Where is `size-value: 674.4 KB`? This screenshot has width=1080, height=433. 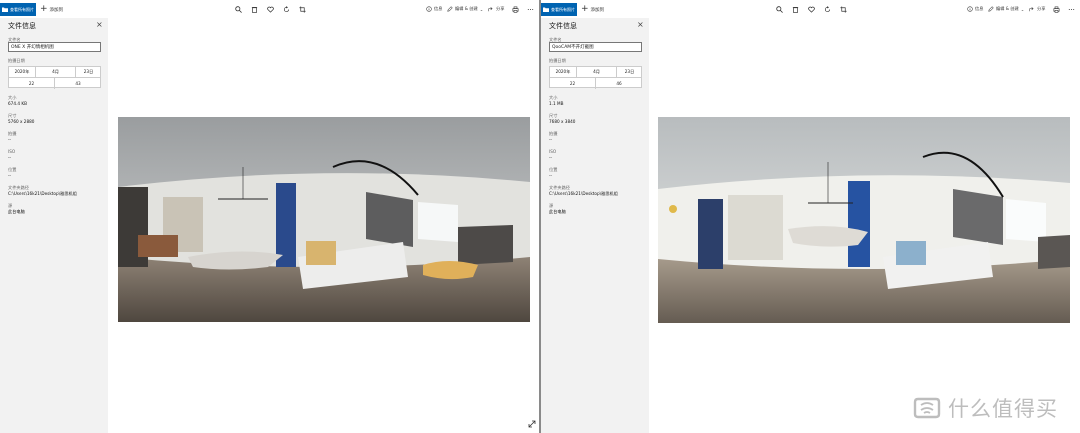
size-value: 674.4 KB is located at coordinates (17, 103).